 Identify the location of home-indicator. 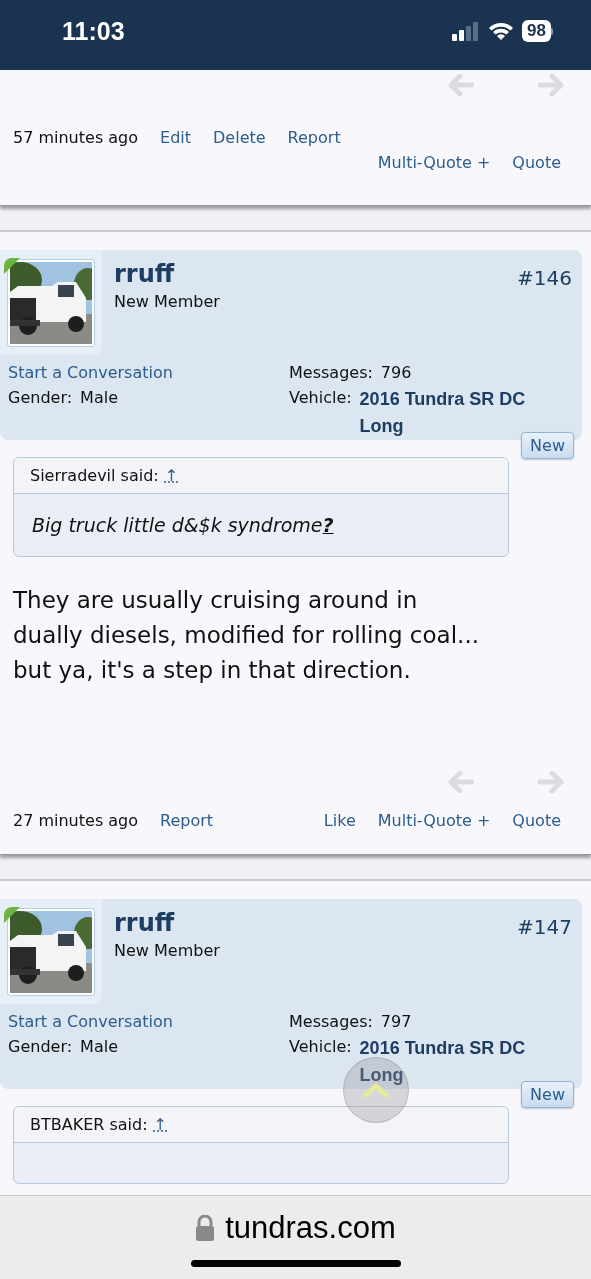
(295, 1263).